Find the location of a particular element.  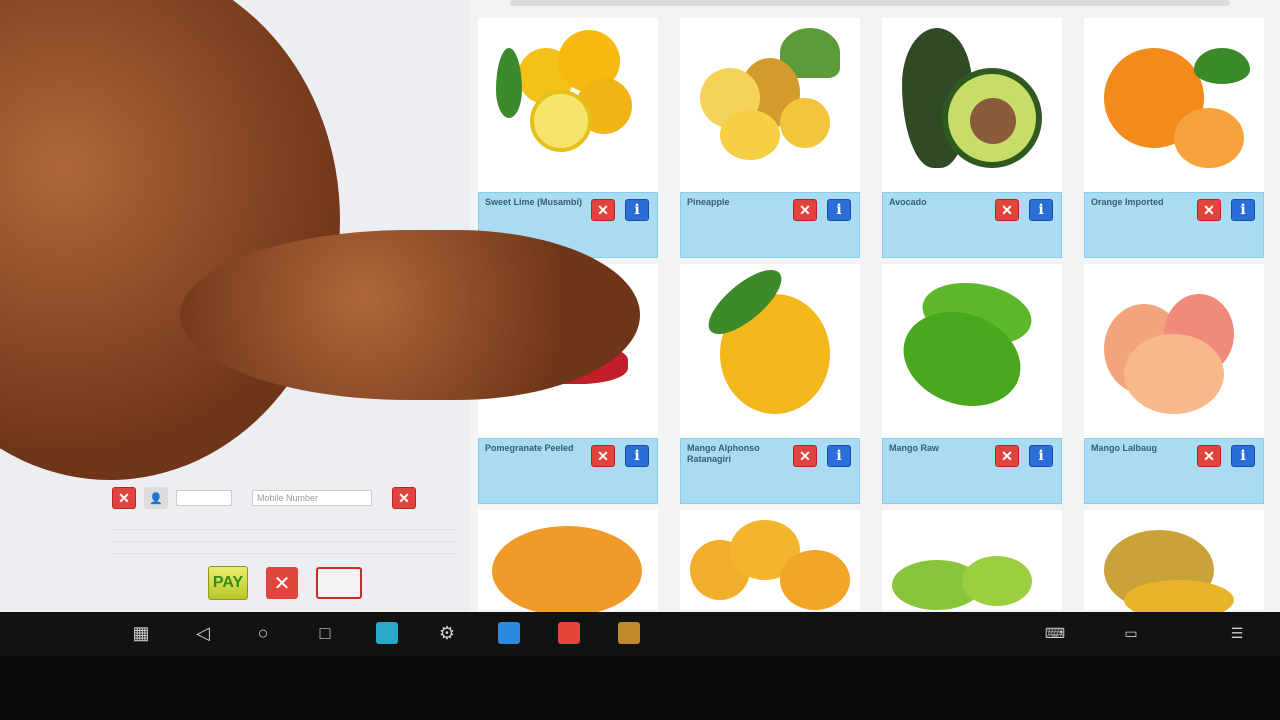

product-caption: Mango Lalbaug ✕ i is located at coordinates (1174, 471).